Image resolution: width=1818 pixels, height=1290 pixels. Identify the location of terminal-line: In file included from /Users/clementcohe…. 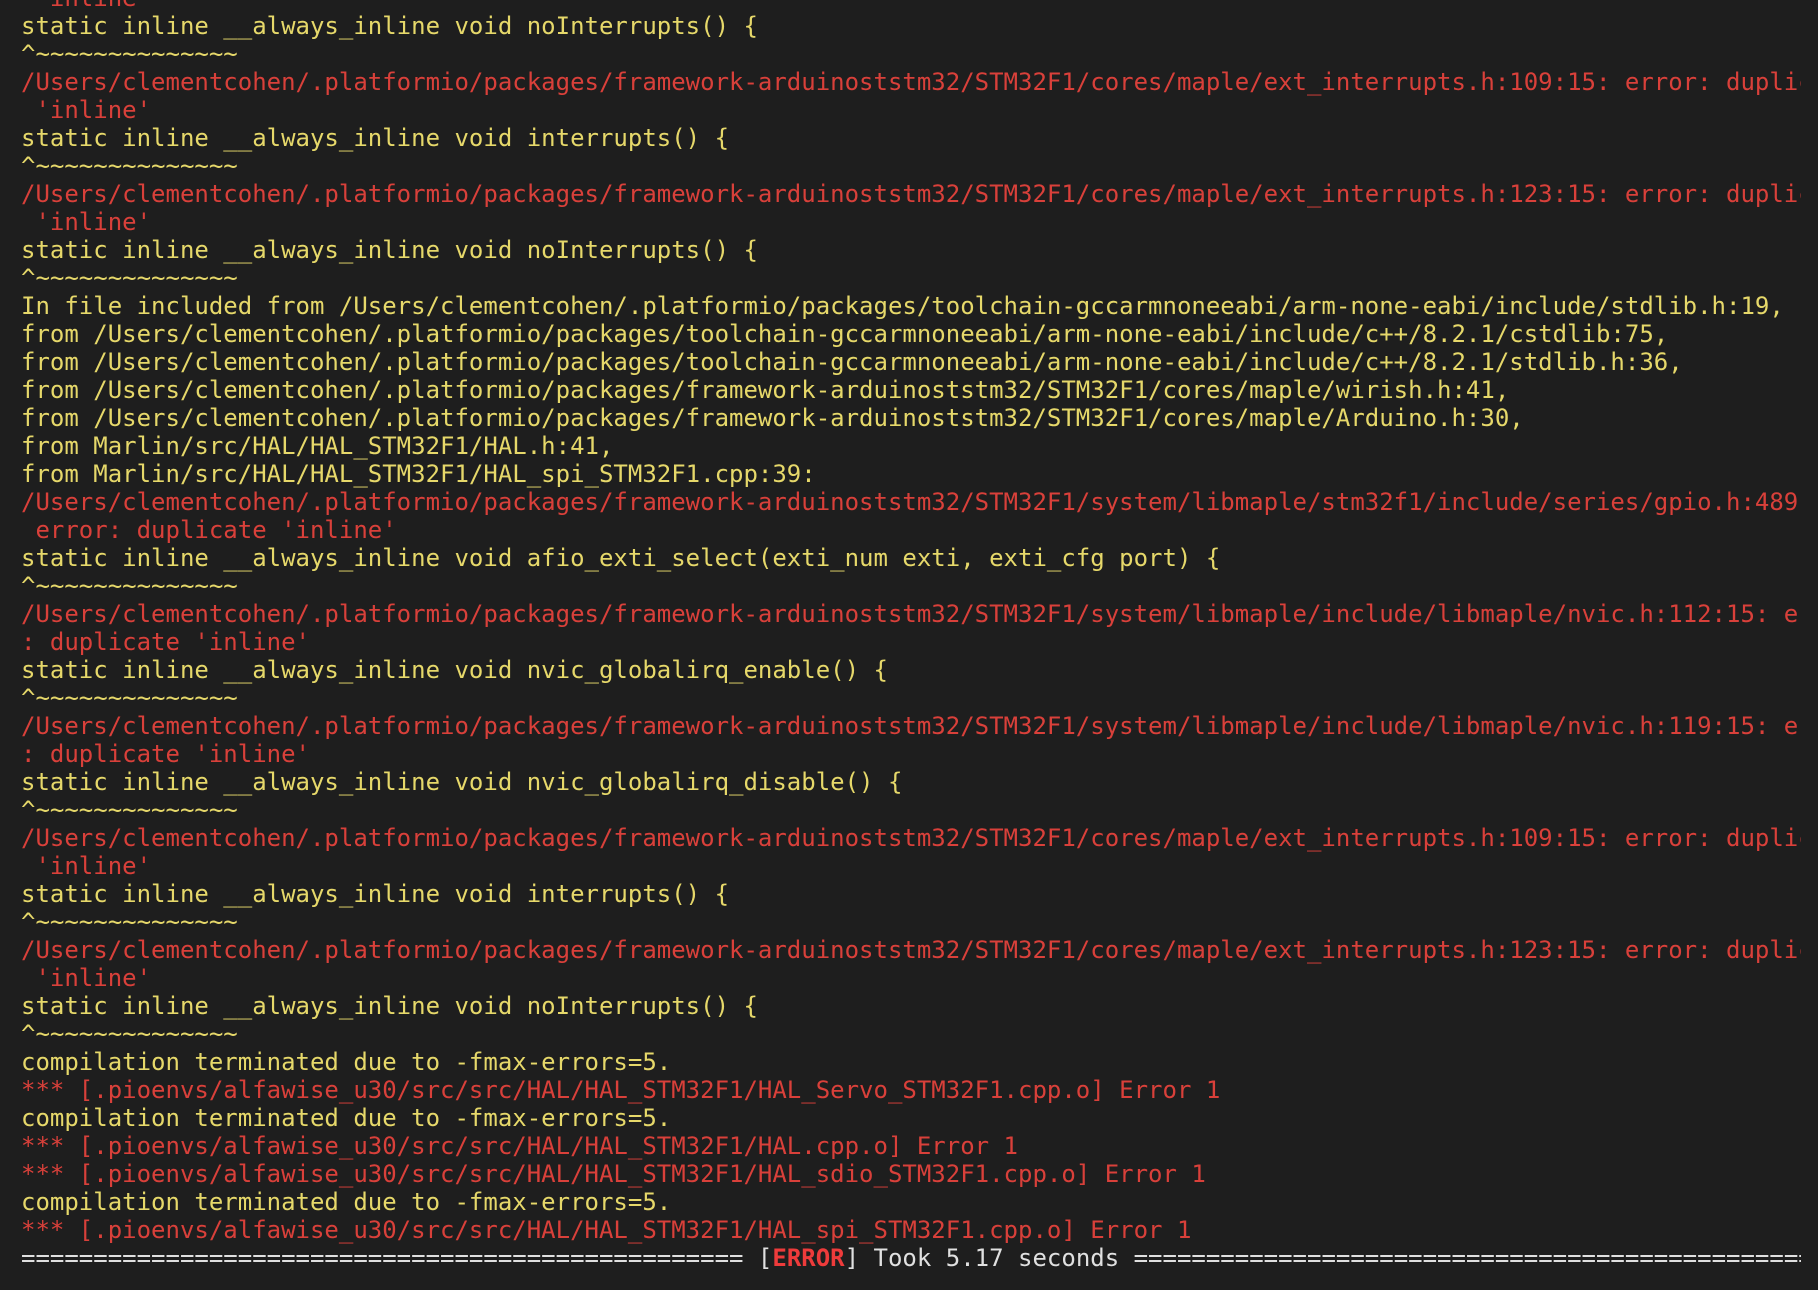
(902, 306).